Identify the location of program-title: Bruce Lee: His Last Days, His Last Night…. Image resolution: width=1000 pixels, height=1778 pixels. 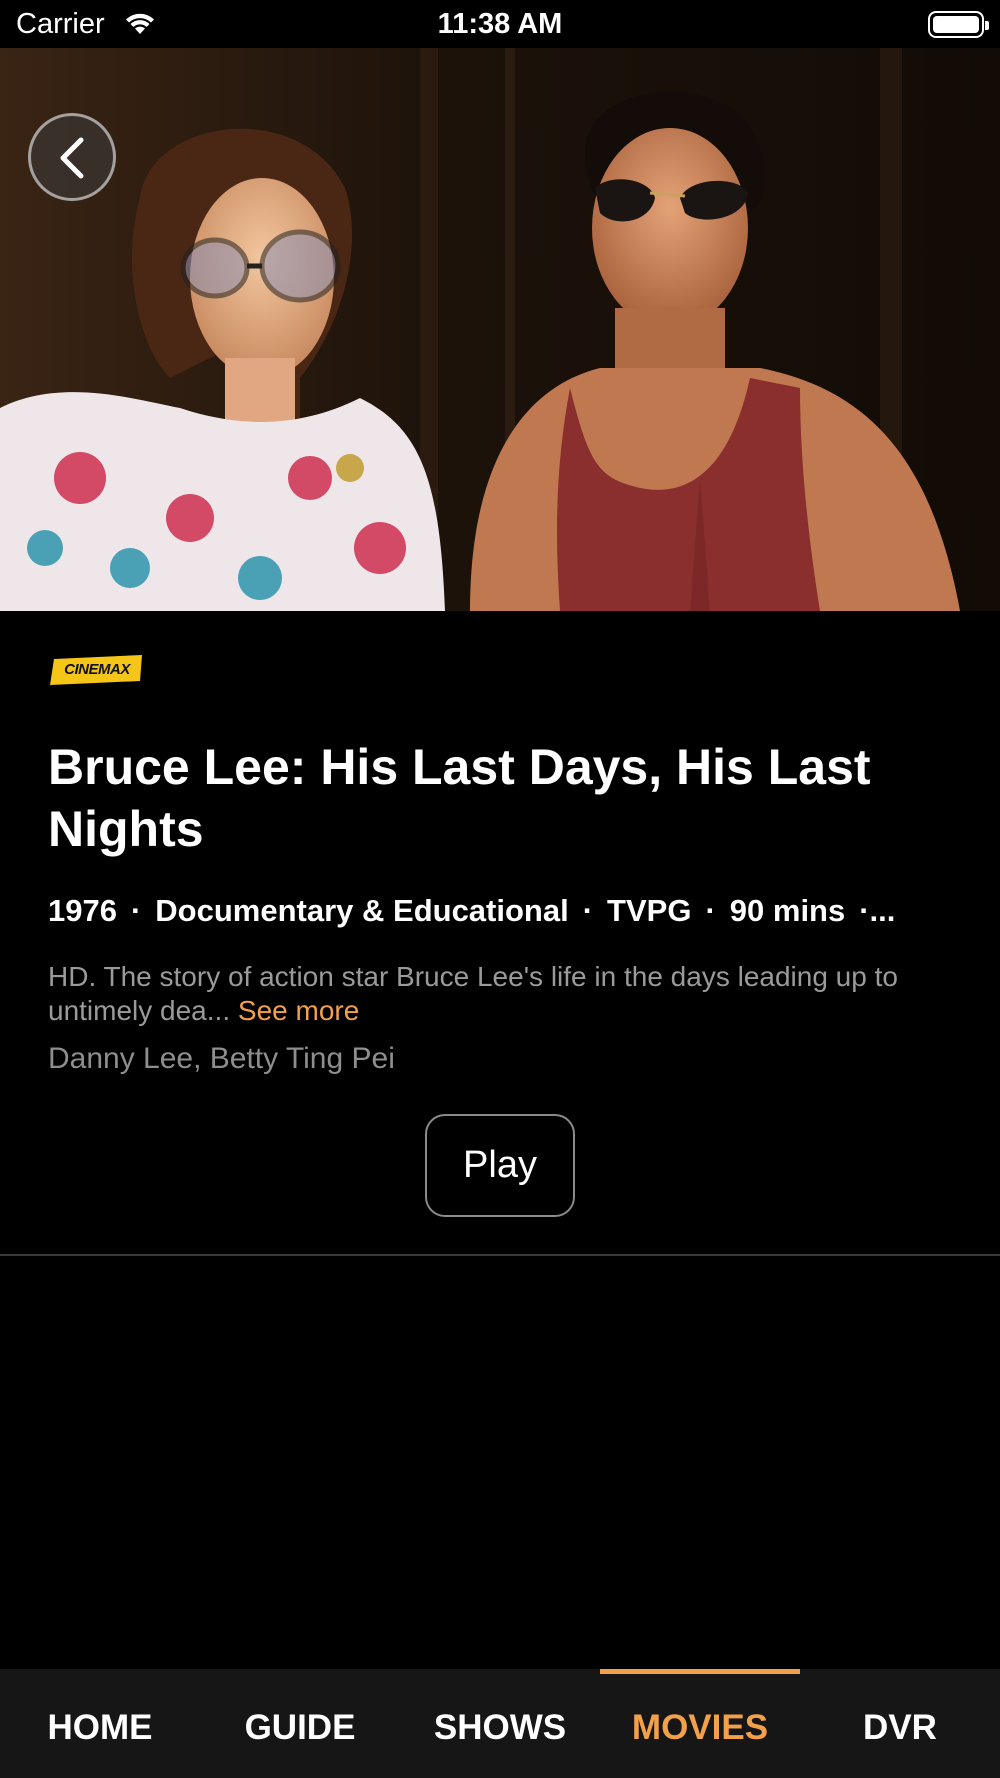
(459, 798).